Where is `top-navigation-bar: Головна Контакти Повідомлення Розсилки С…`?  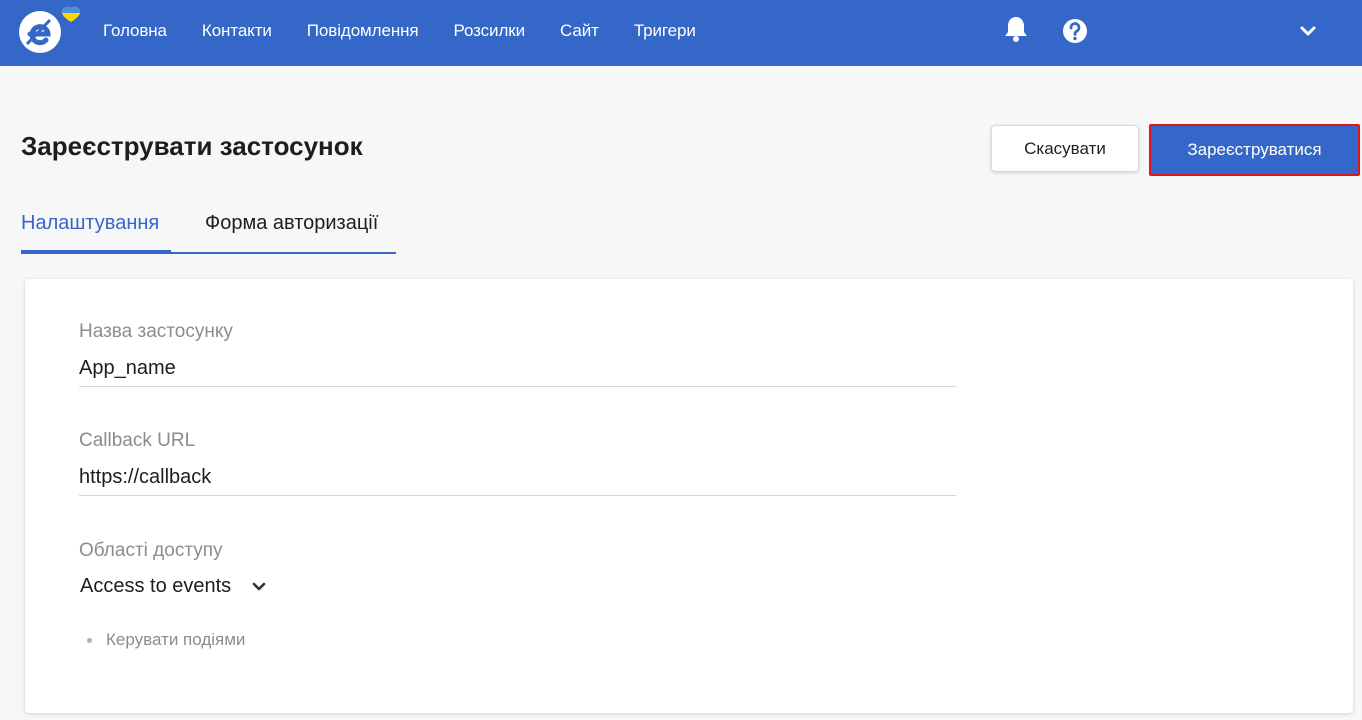
top-navigation-bar: Головна Контакти Повідомлення Розсилки С… is located at coordinates (681, 33).